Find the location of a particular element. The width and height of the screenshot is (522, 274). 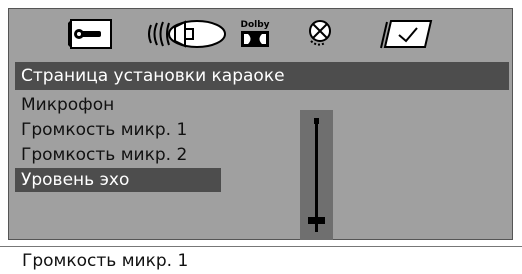

menu-item-microphone: Микрофон is located at coordinates (118, 105).